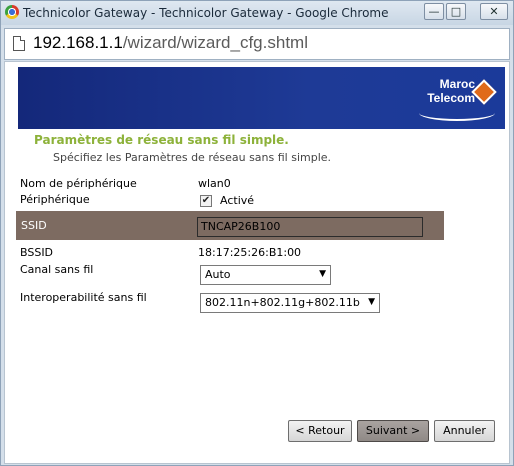 This screenshot has width=514, height=466. What do you see at coordinates (57, 269) in the screenshot?
I see `channel-label: Canal sans fil` at bounding box center [57, 269].